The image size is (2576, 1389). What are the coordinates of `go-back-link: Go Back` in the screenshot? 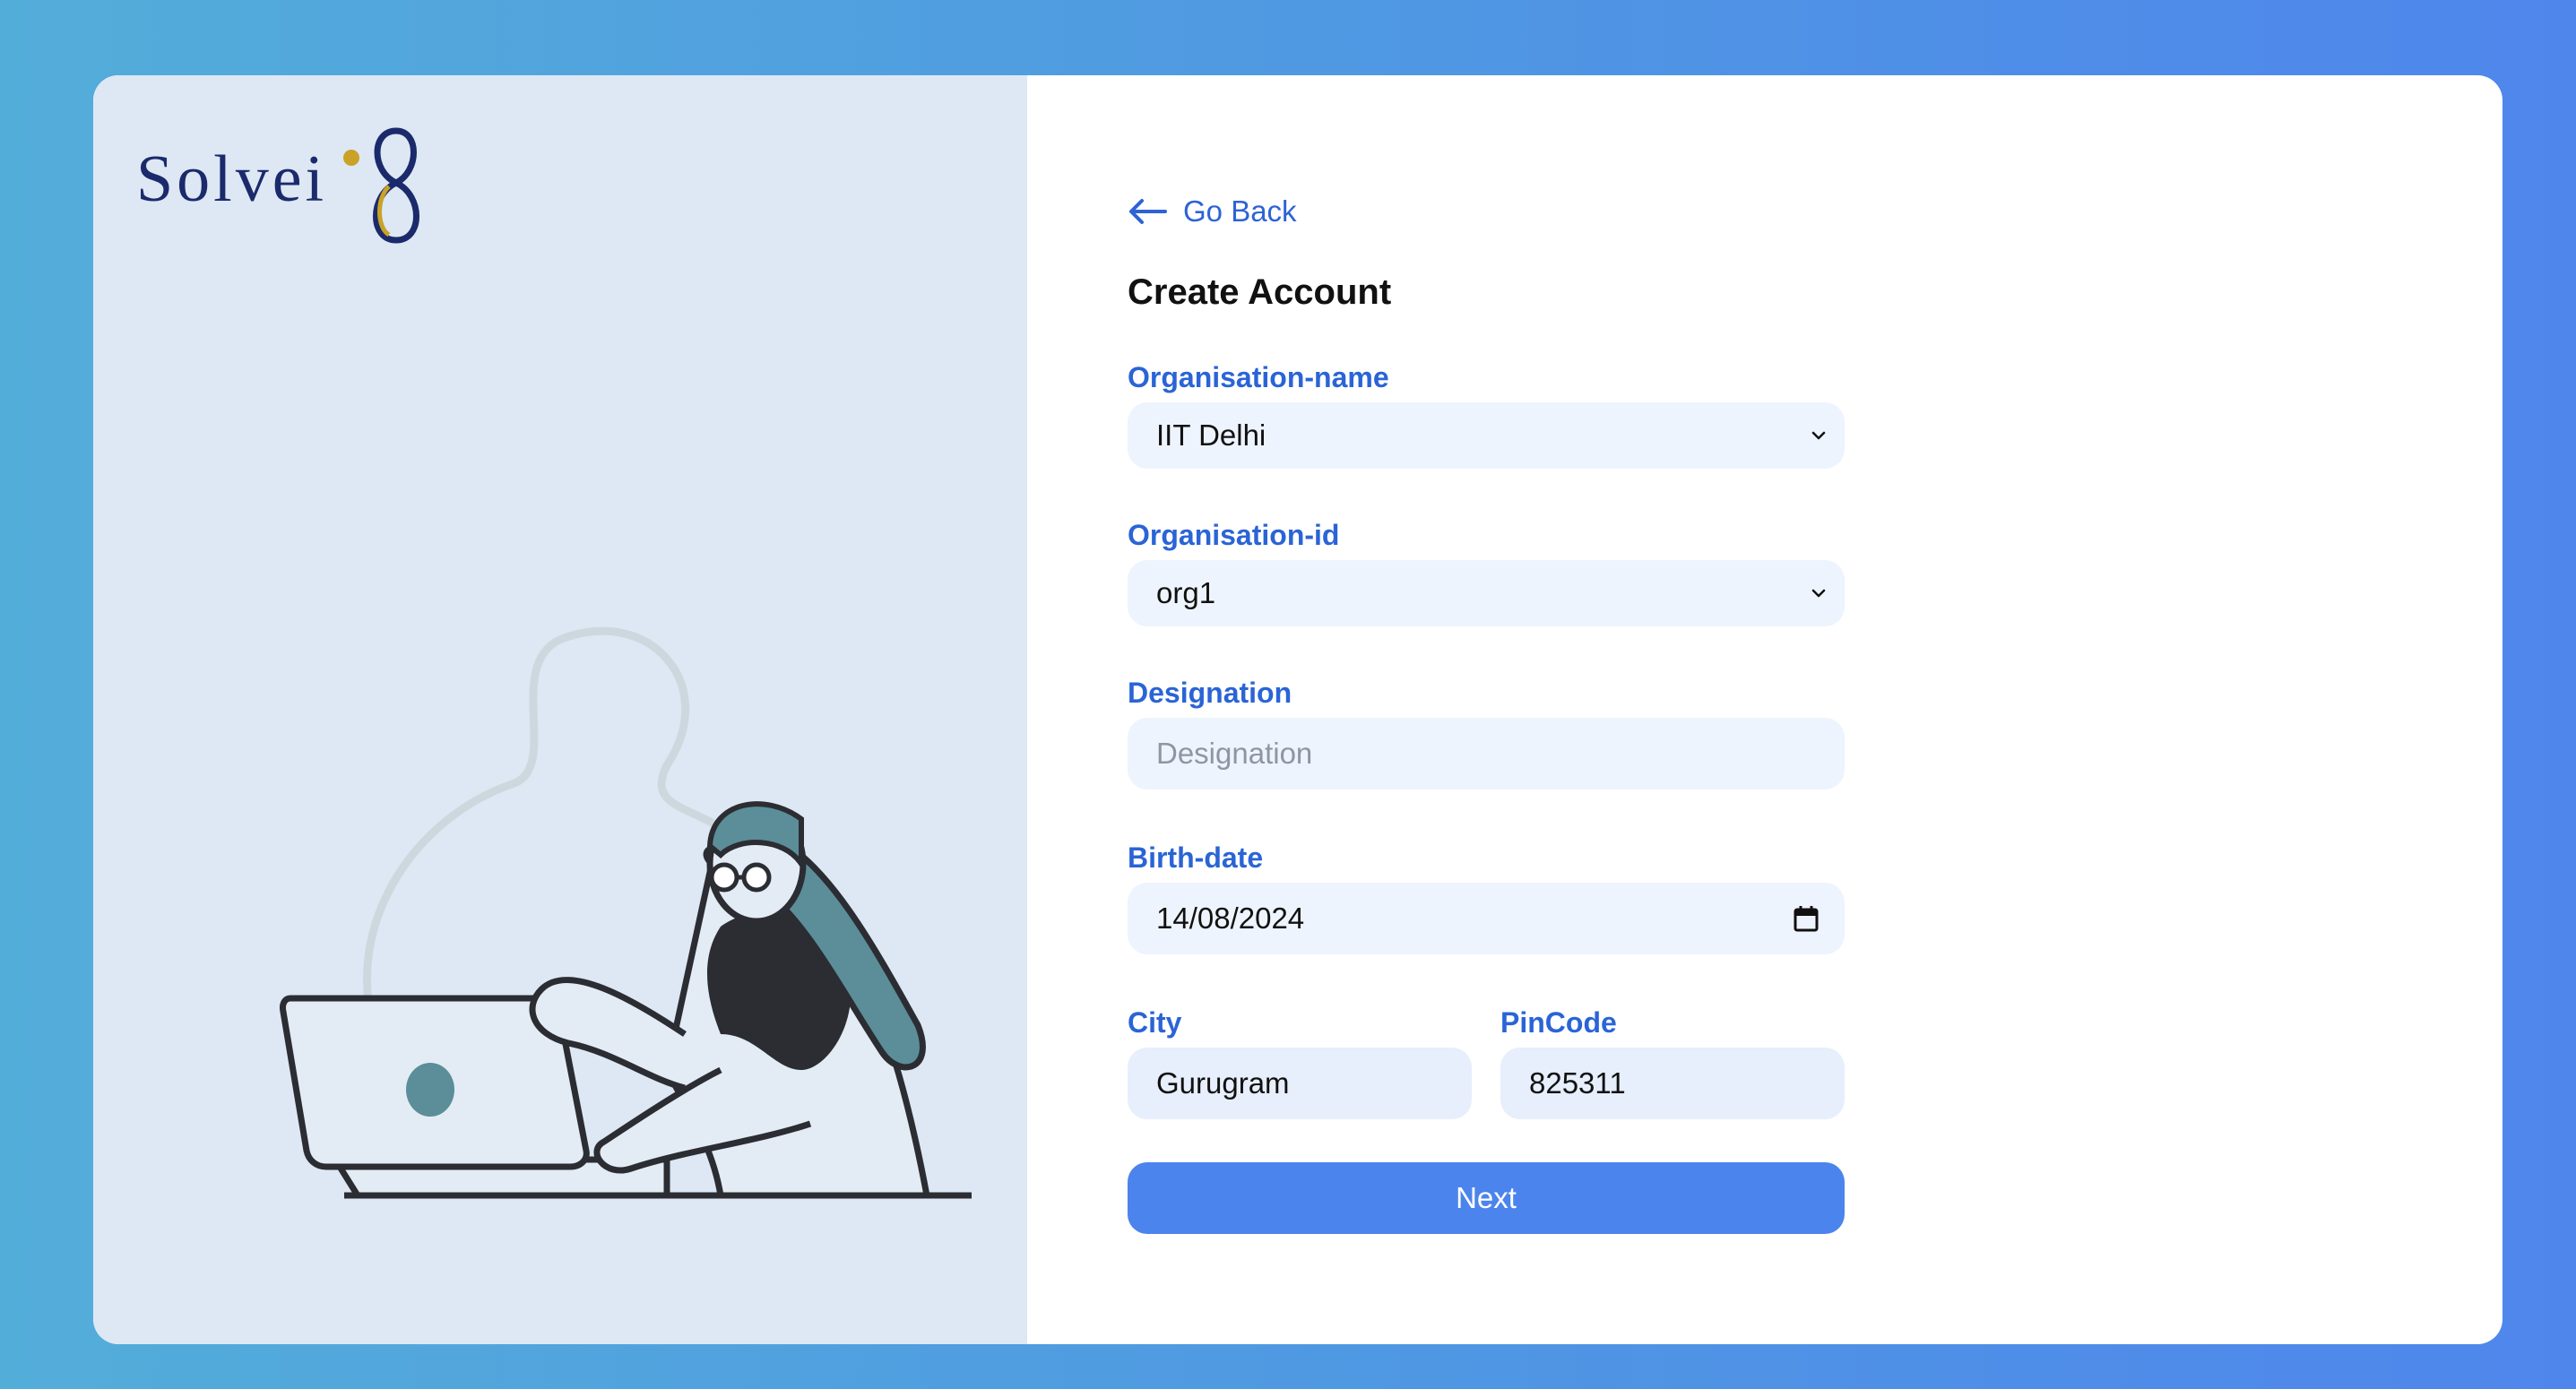 It's located at (1486, 212).